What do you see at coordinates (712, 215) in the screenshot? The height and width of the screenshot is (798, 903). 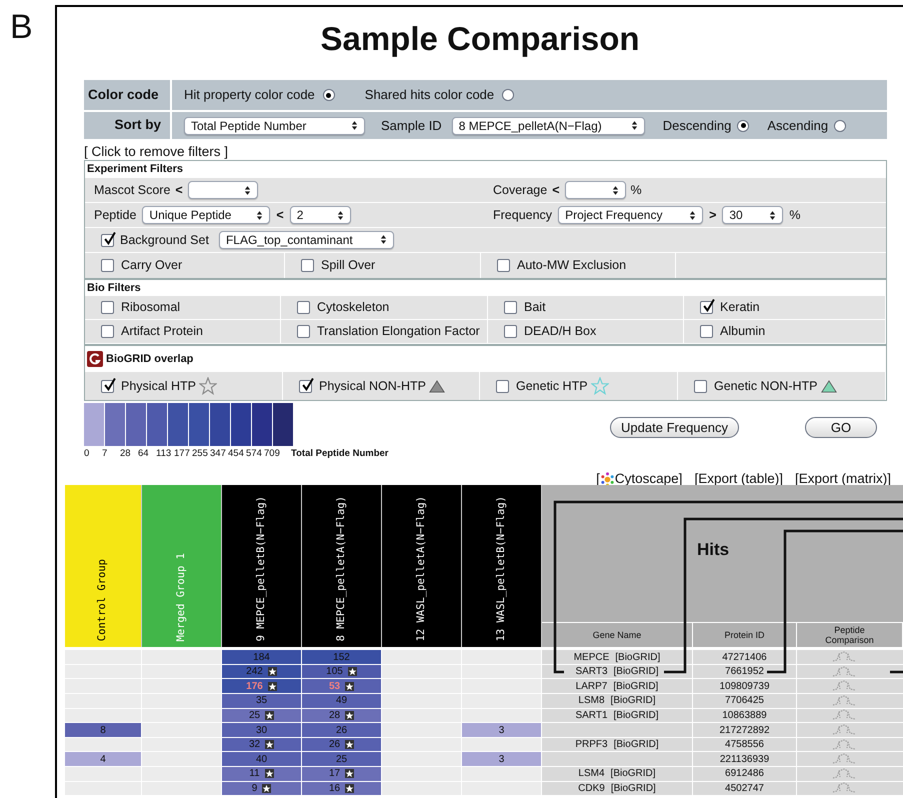 I see `operator: >` at bounding box center [712, 215].